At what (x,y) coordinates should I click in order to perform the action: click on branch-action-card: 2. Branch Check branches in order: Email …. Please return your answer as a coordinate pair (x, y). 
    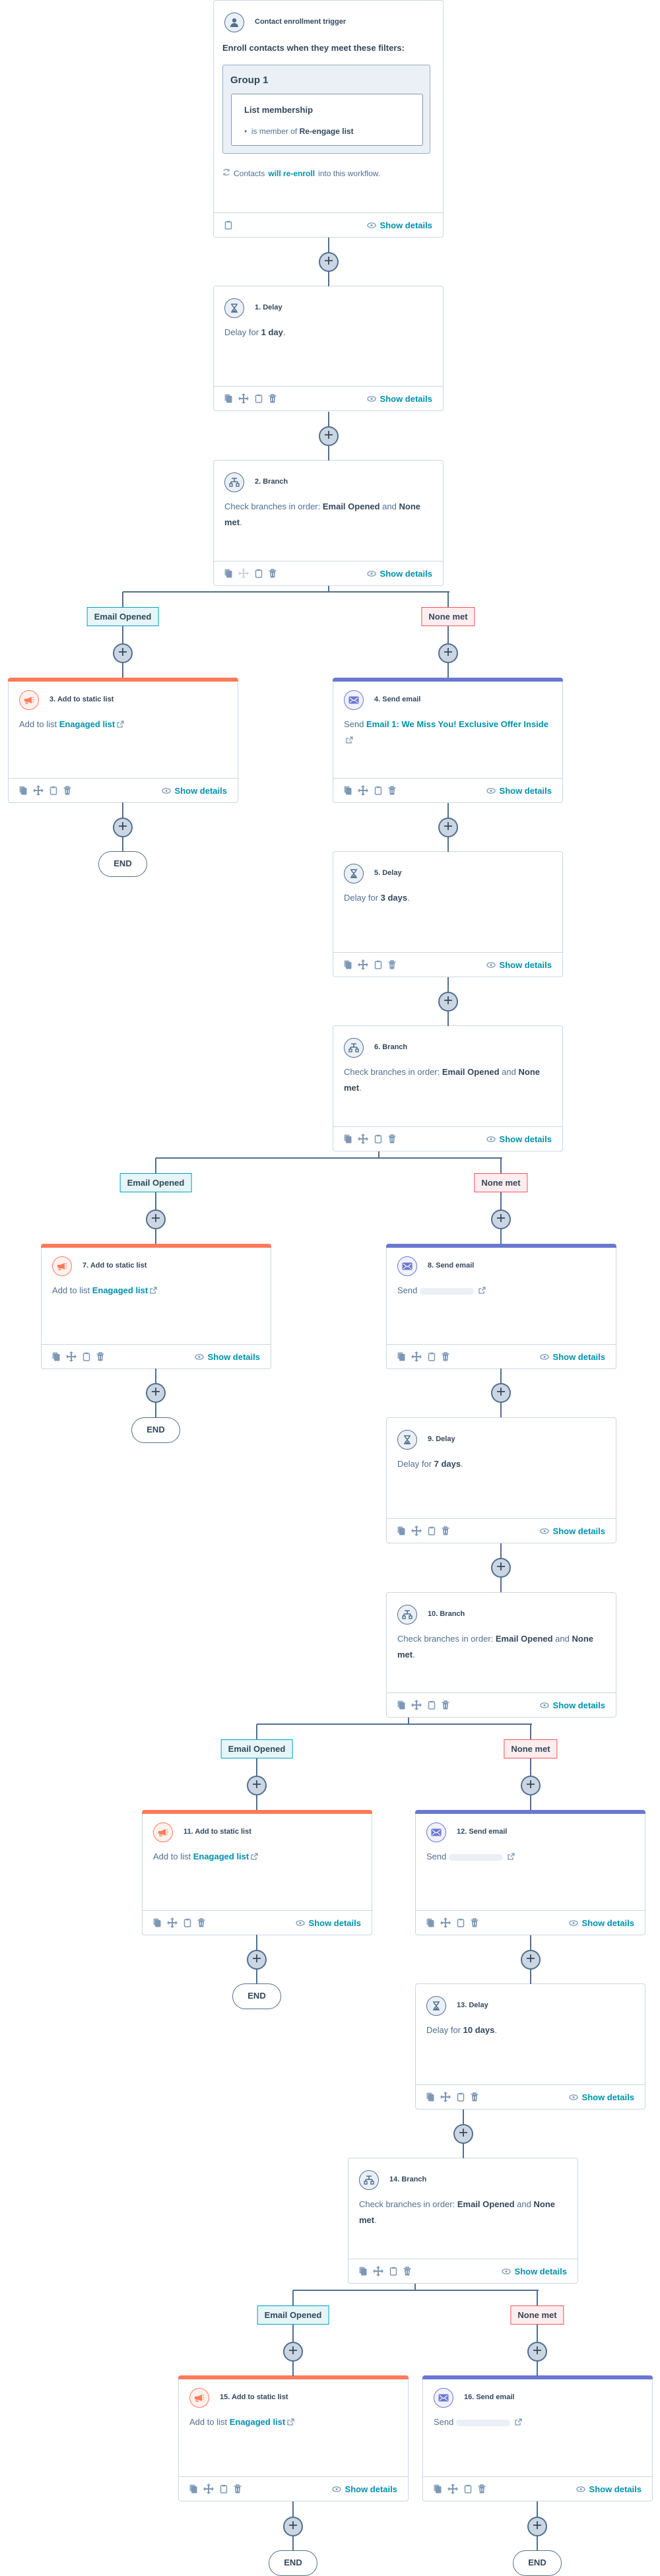
    Looking at the image, I should click on (329, 523).